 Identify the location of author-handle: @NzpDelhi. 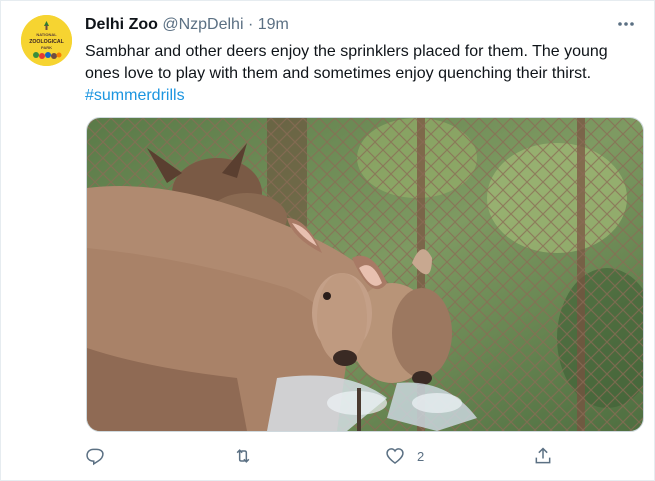
(202, 24).